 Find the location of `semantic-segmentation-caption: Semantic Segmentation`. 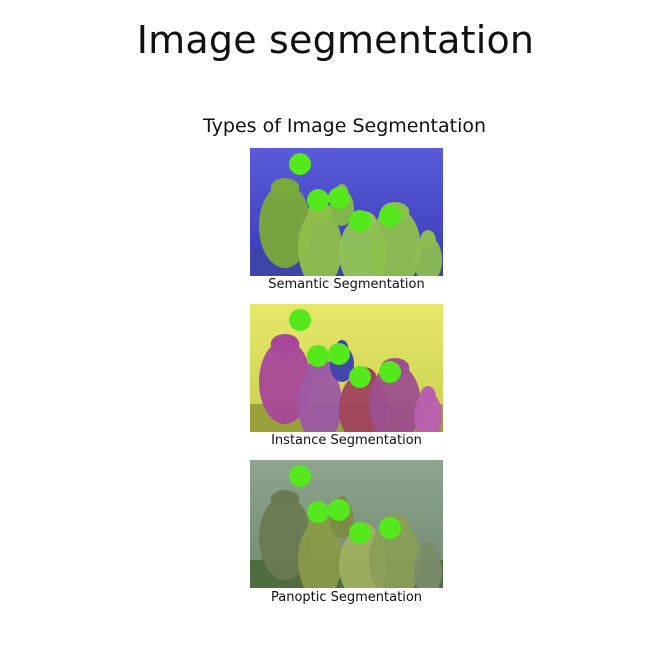

semantic-segmentation-caption: Semantic Segmentation is located at coordinates (346, 284).